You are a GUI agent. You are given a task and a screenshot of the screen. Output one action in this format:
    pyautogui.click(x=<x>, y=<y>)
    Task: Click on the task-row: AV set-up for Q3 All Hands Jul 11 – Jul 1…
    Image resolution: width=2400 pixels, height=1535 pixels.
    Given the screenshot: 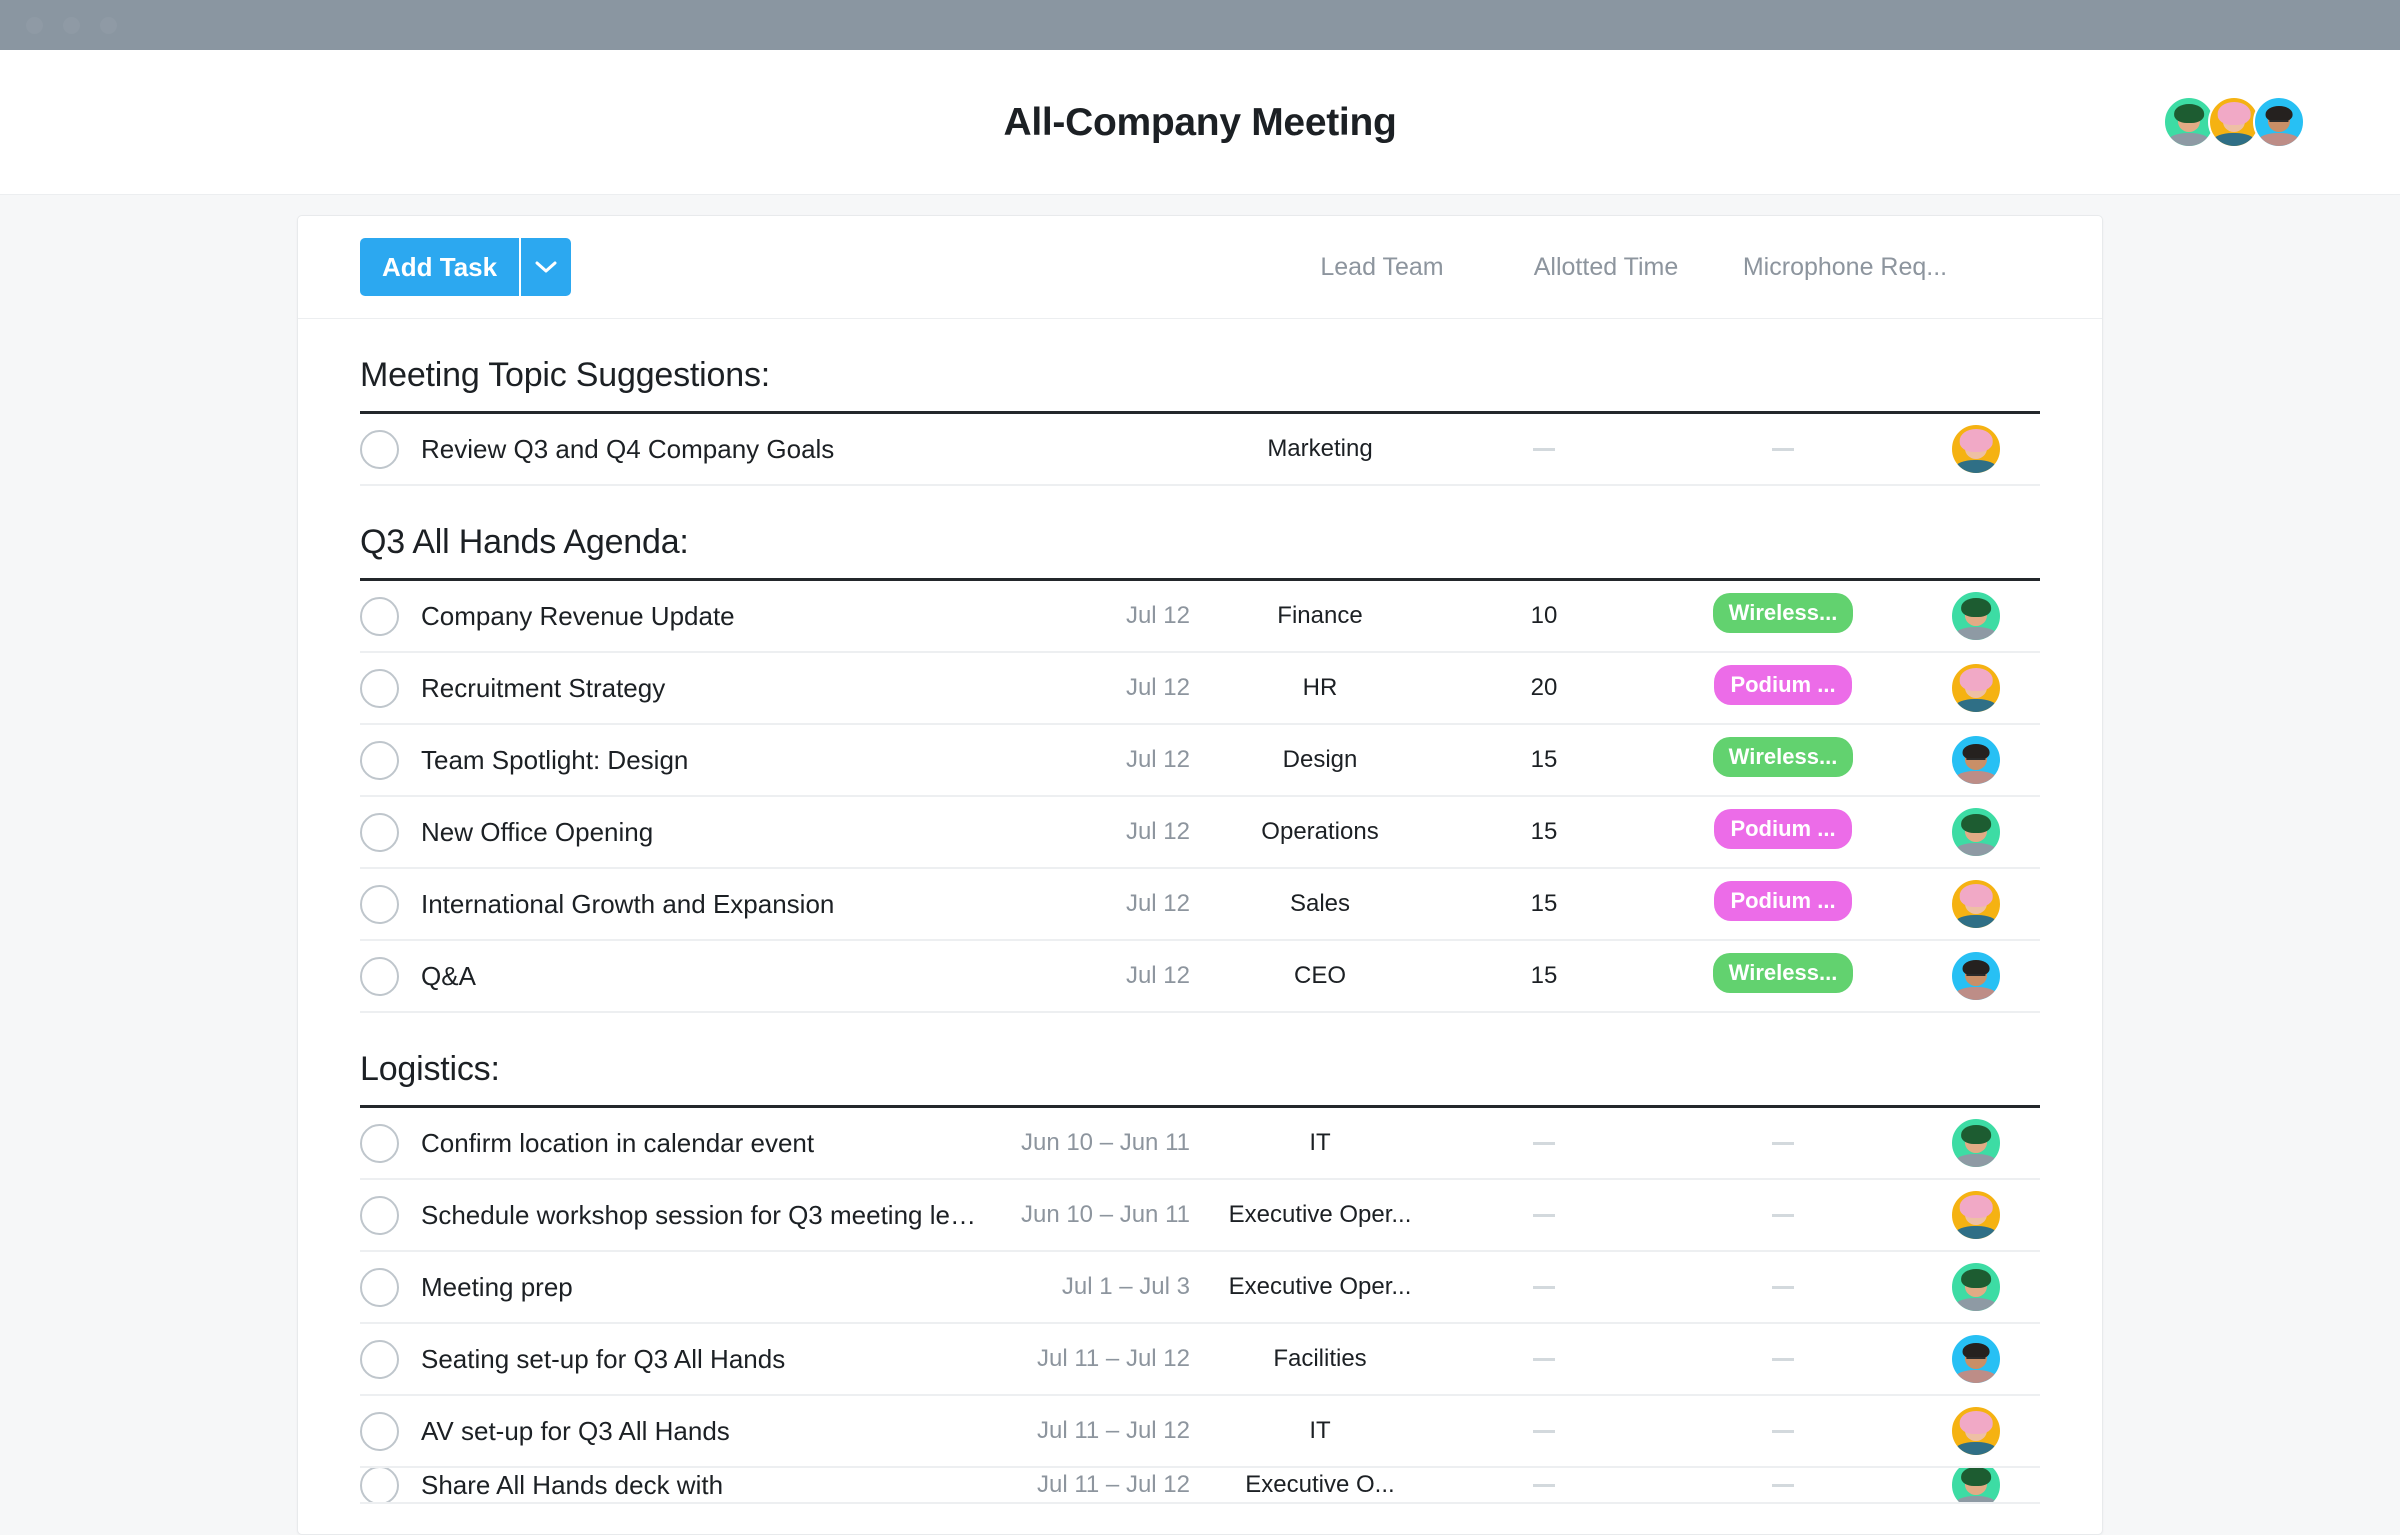 What is the action you would take?
    pyautogui.click(x=1200, y=1432)
    